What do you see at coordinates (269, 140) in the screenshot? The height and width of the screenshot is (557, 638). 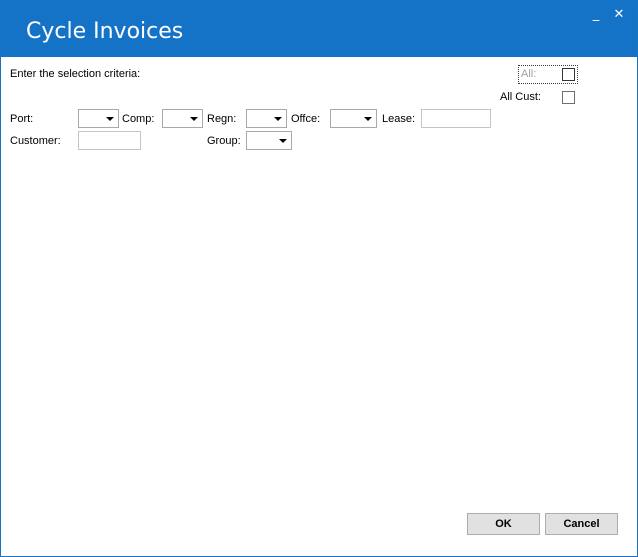 I see `group-dropdown` at bounding box center [269, 140].